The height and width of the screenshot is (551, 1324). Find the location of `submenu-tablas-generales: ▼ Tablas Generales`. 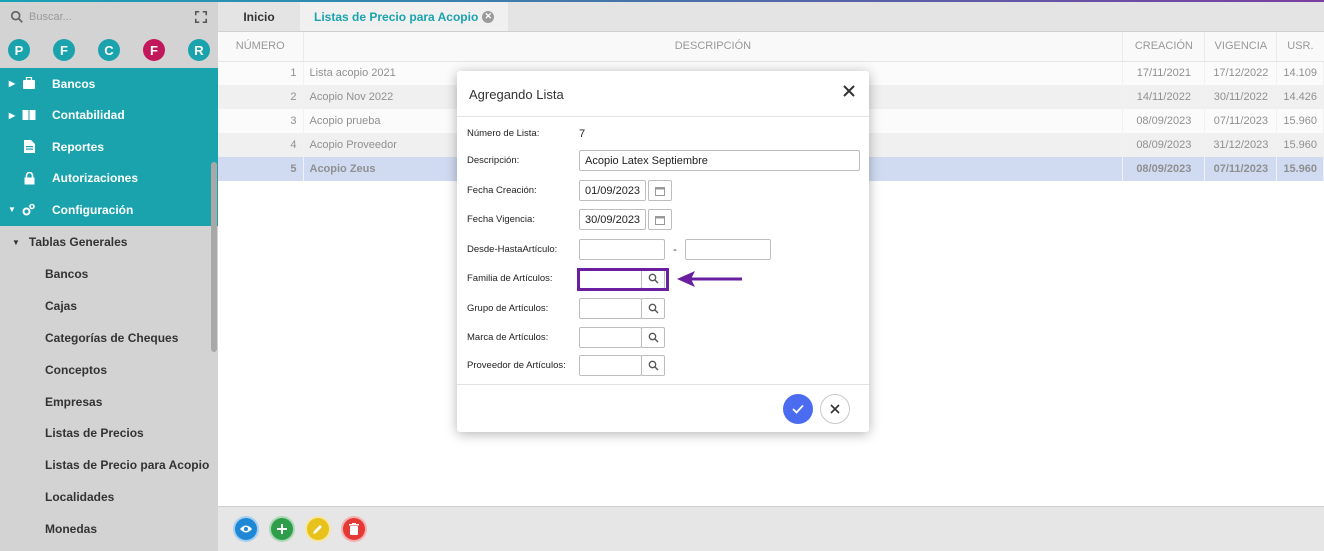

submenu-tablas-generales: ▼ Tablas Generales is located at coordinates (109, 242).